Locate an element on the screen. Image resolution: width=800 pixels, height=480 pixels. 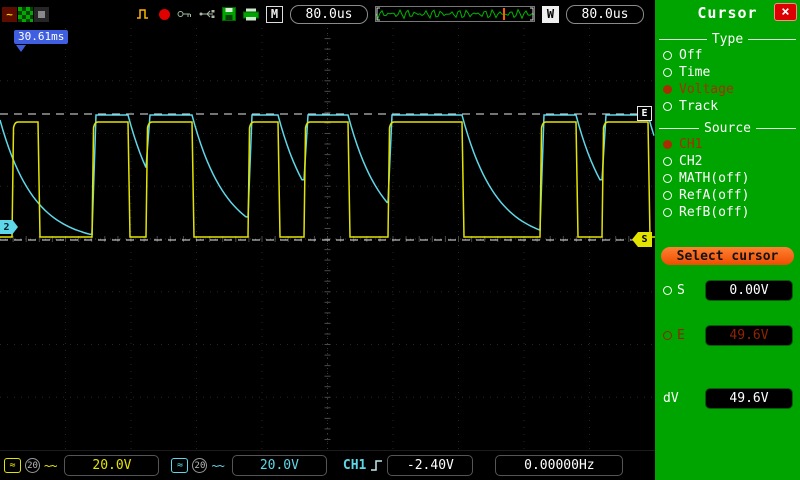
type-option-off: Off is located at coordinates (727, 55).